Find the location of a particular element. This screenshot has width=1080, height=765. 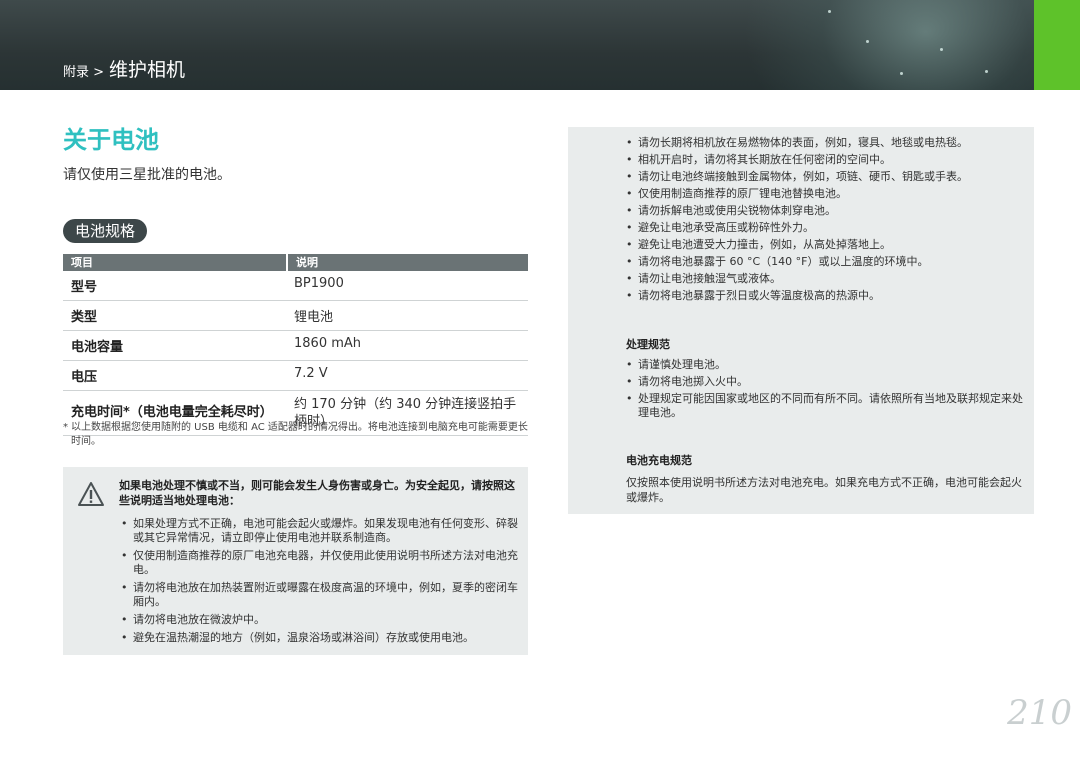

spec-item: 型号 is located at coordinates (84, 287).